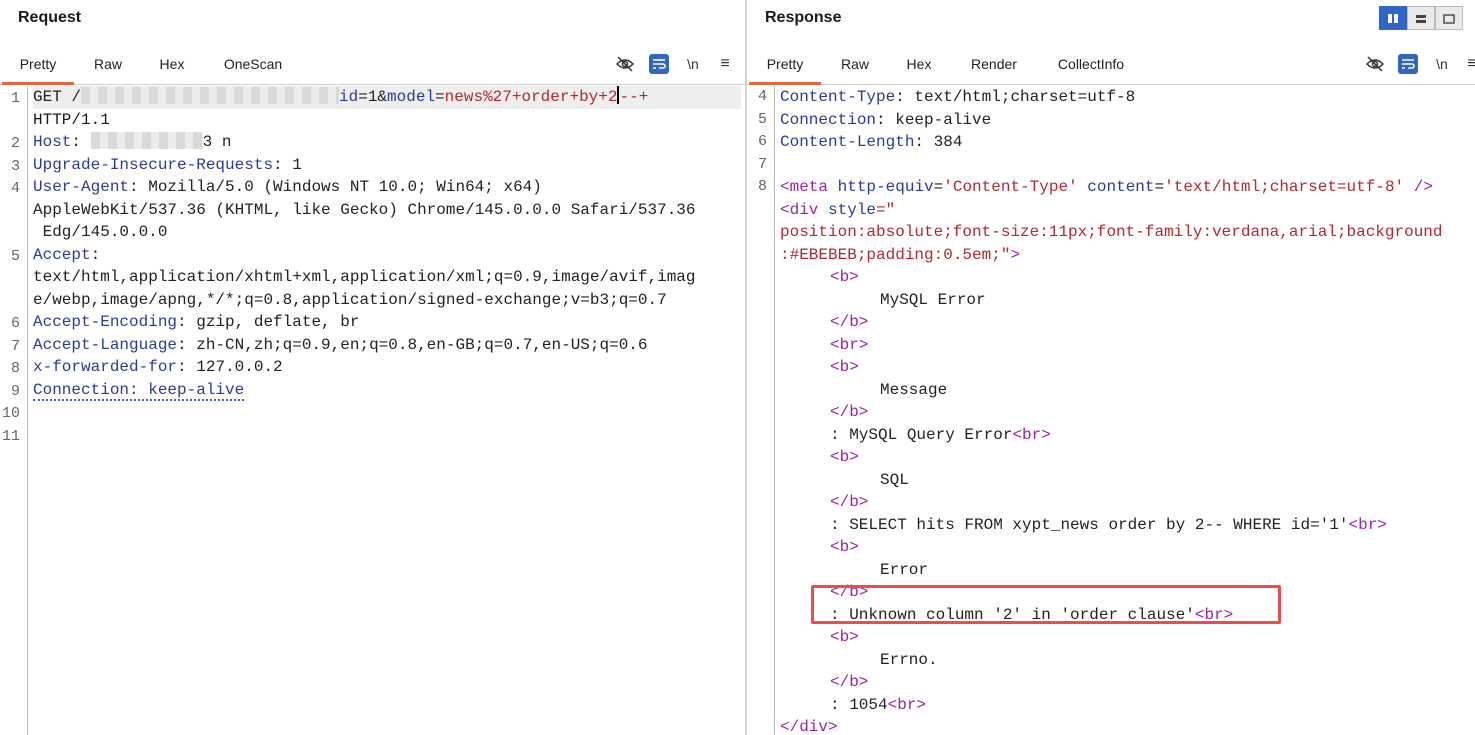 This screenshot has height=735, width=1475. Describe the element at coordinates (15, 98) in the screenshot. I see `line-number: 1` at that location.